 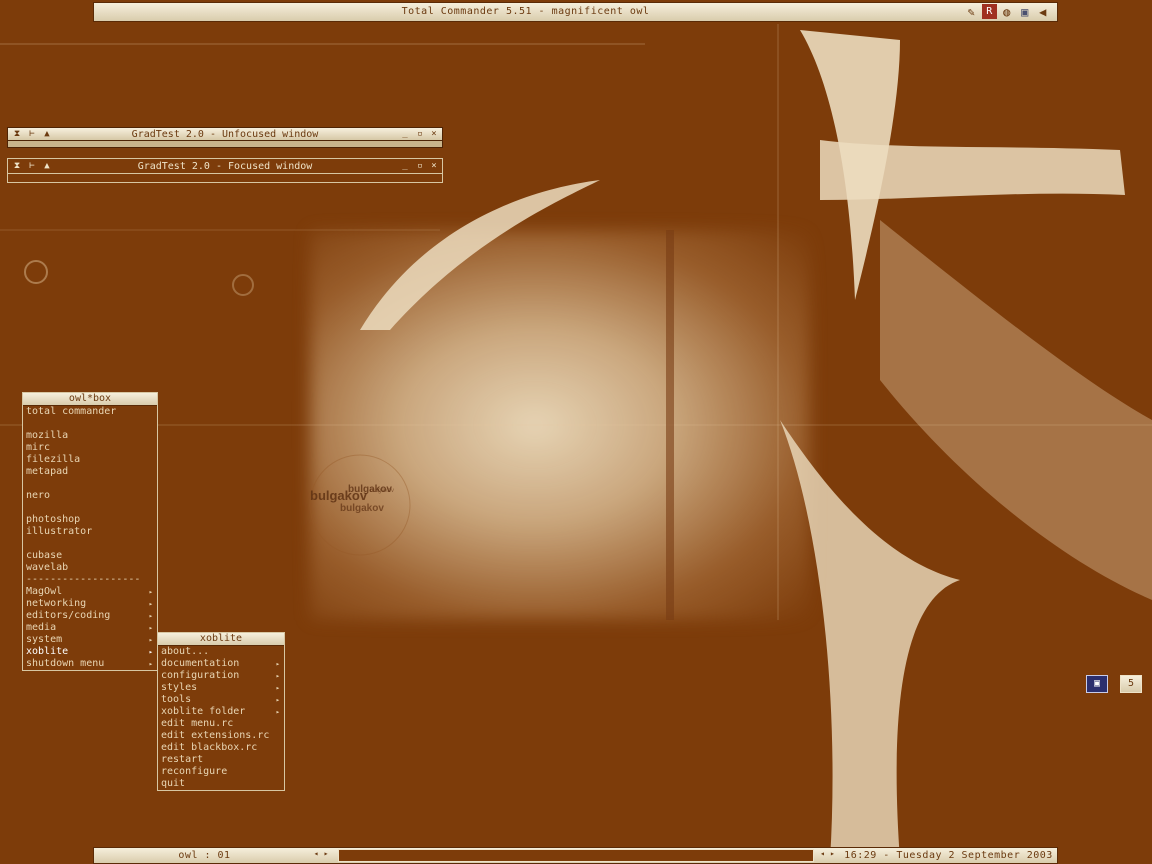 I want to click on r-logo-icon: R, so click(x=989, y=11).